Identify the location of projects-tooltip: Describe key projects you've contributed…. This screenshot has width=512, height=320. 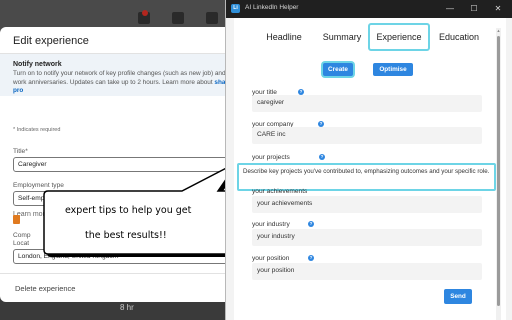
(366, 177).